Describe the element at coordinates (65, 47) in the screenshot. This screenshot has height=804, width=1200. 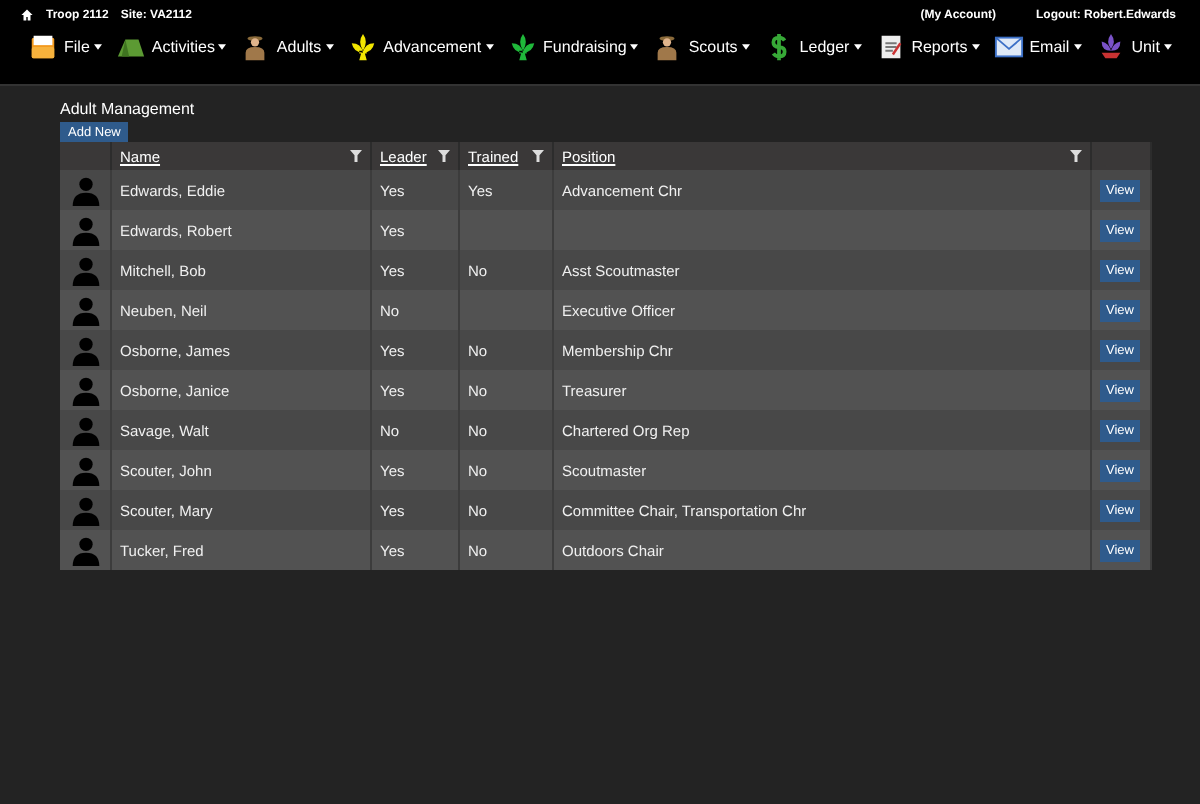
I see `menu-item: File` at that location.